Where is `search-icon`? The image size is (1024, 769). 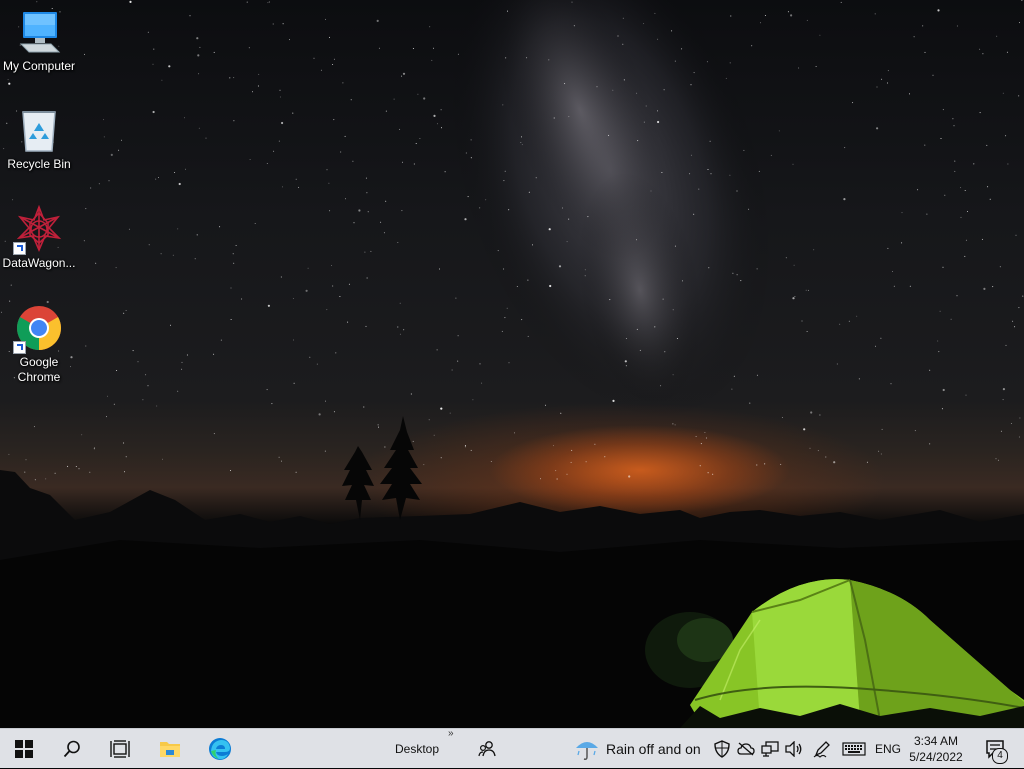
search-icon is located at coordinates (71, 749).